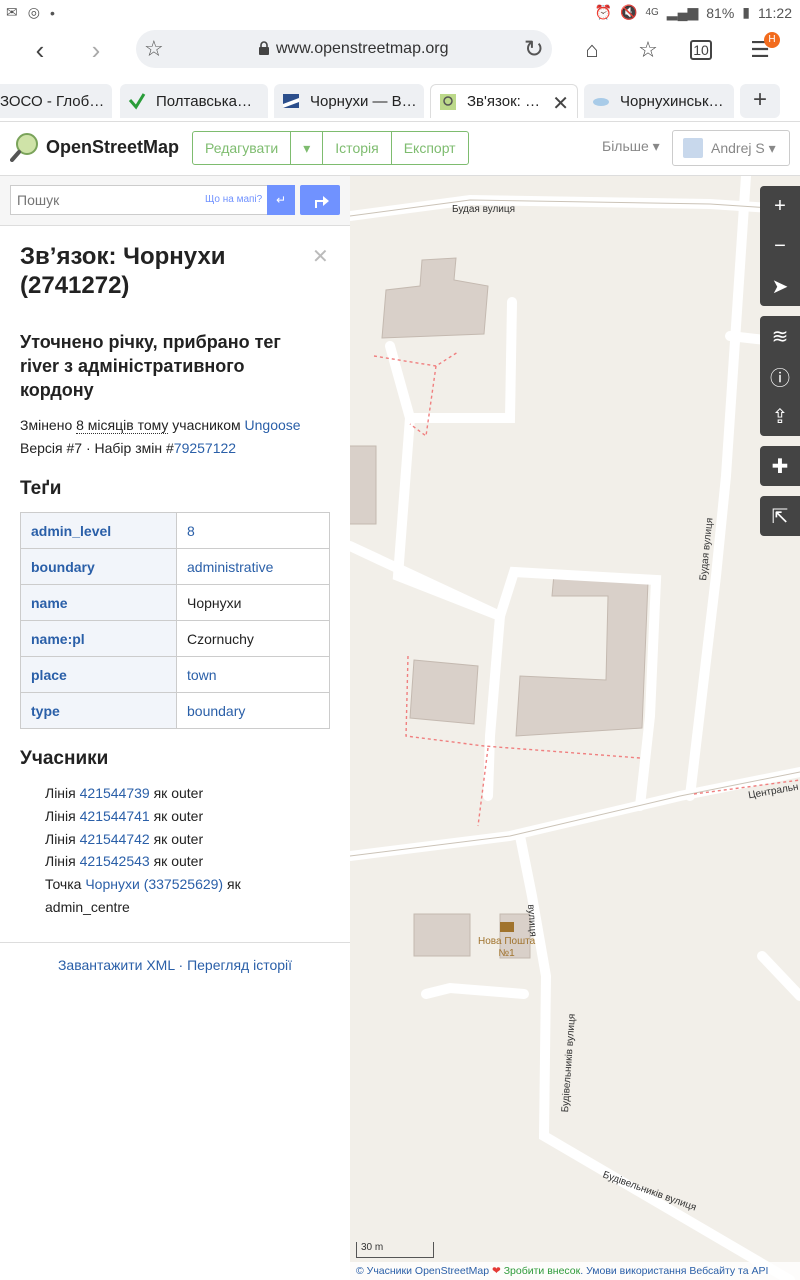 This screenshot has width=800, height=1280. I want to click on table-row: boundary administrative, so click(175, 566).